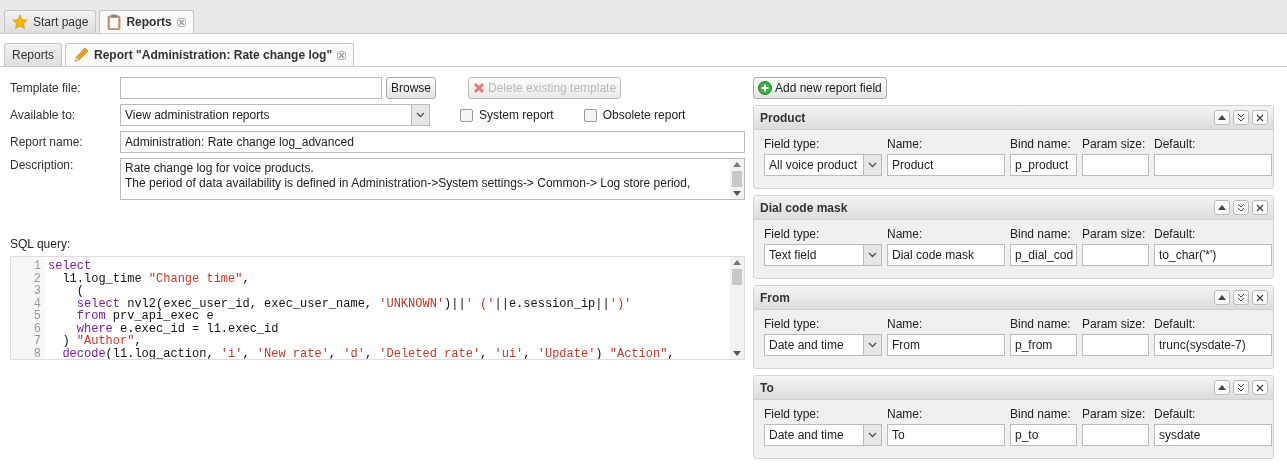  What do you see at coordinates (1043, 435) in the screenshot?
I see `input-field: p_to` at bounding box center [1043, 435].